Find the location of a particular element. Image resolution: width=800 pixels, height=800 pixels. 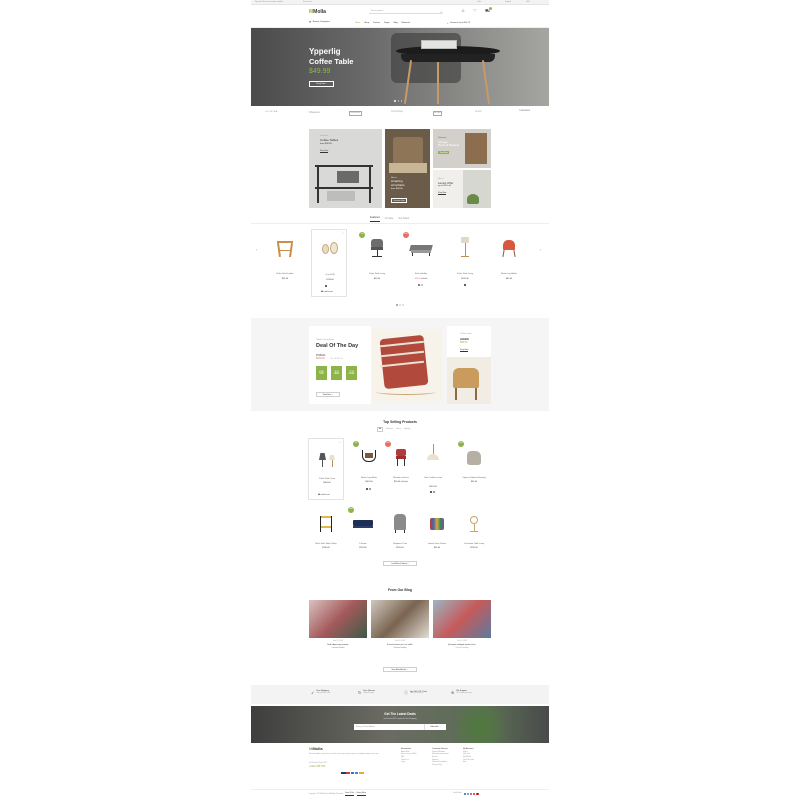

language-select: English is located at coordinates (508, 2).